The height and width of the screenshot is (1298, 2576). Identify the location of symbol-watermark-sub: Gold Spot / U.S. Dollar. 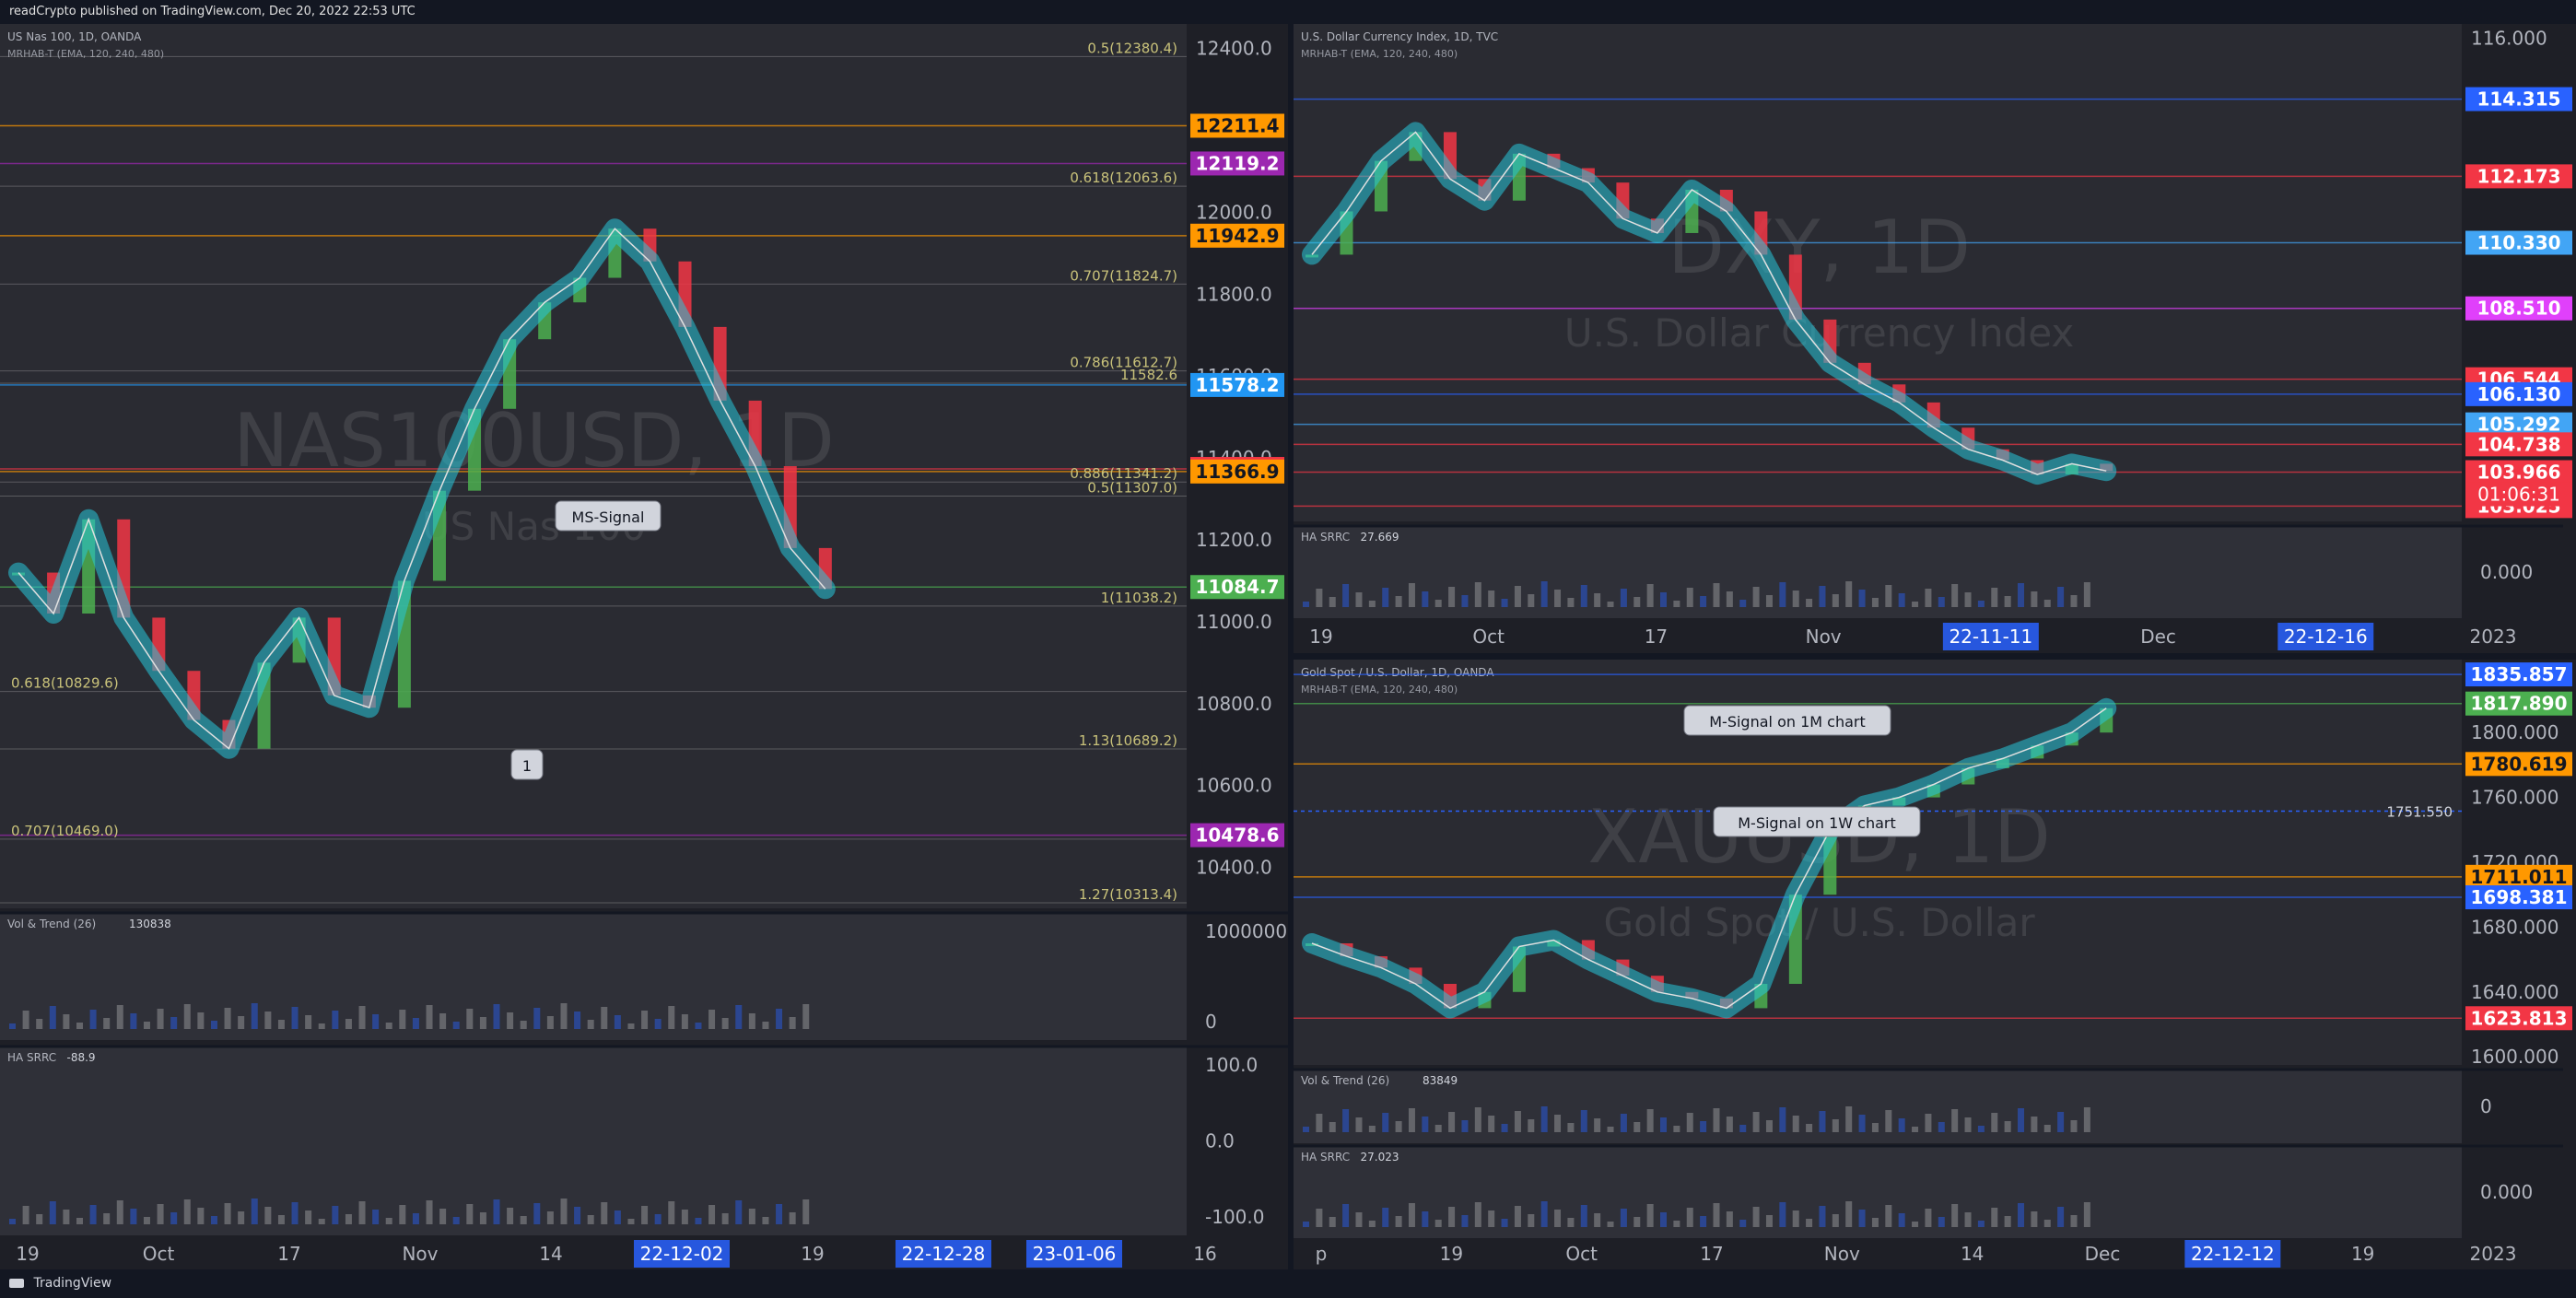
(1820, 922).